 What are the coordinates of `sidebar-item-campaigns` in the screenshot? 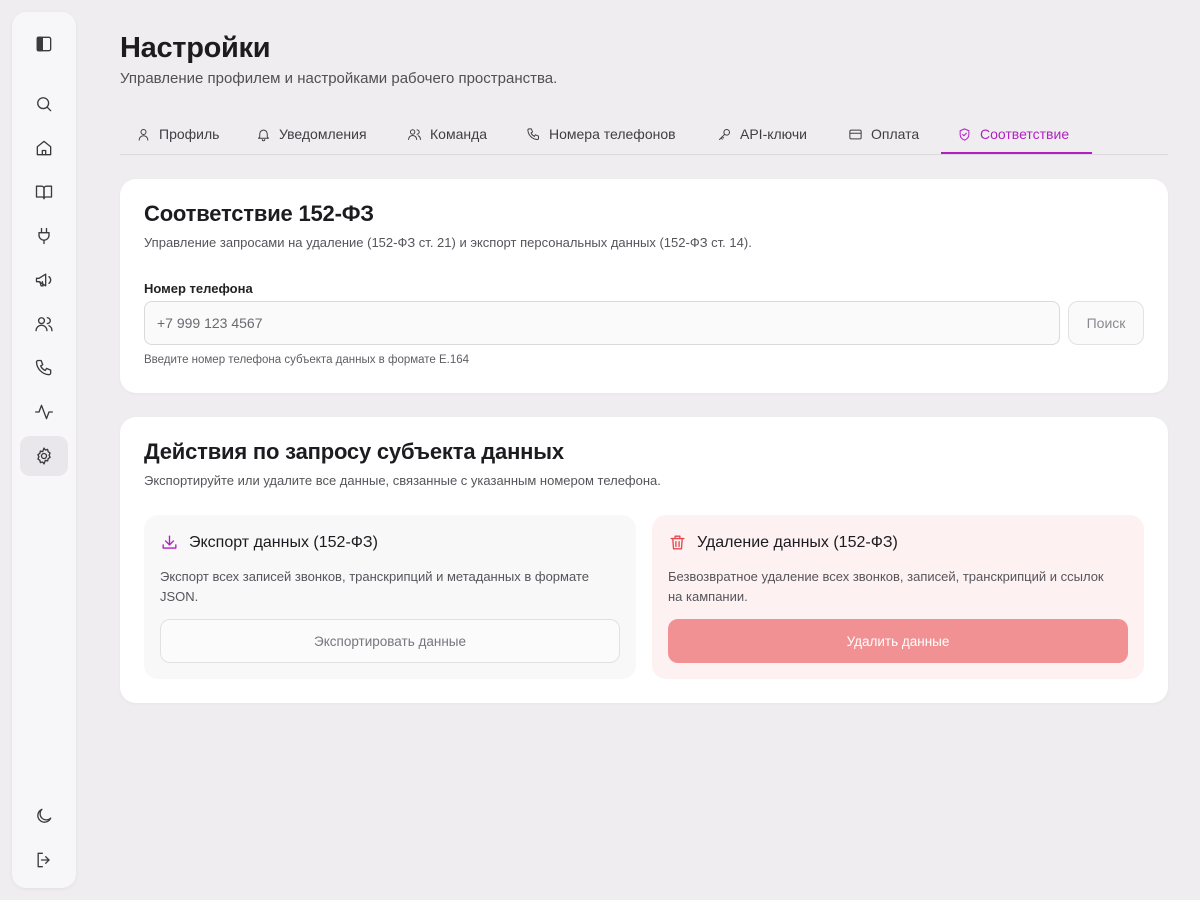 It's located at (44, 280).